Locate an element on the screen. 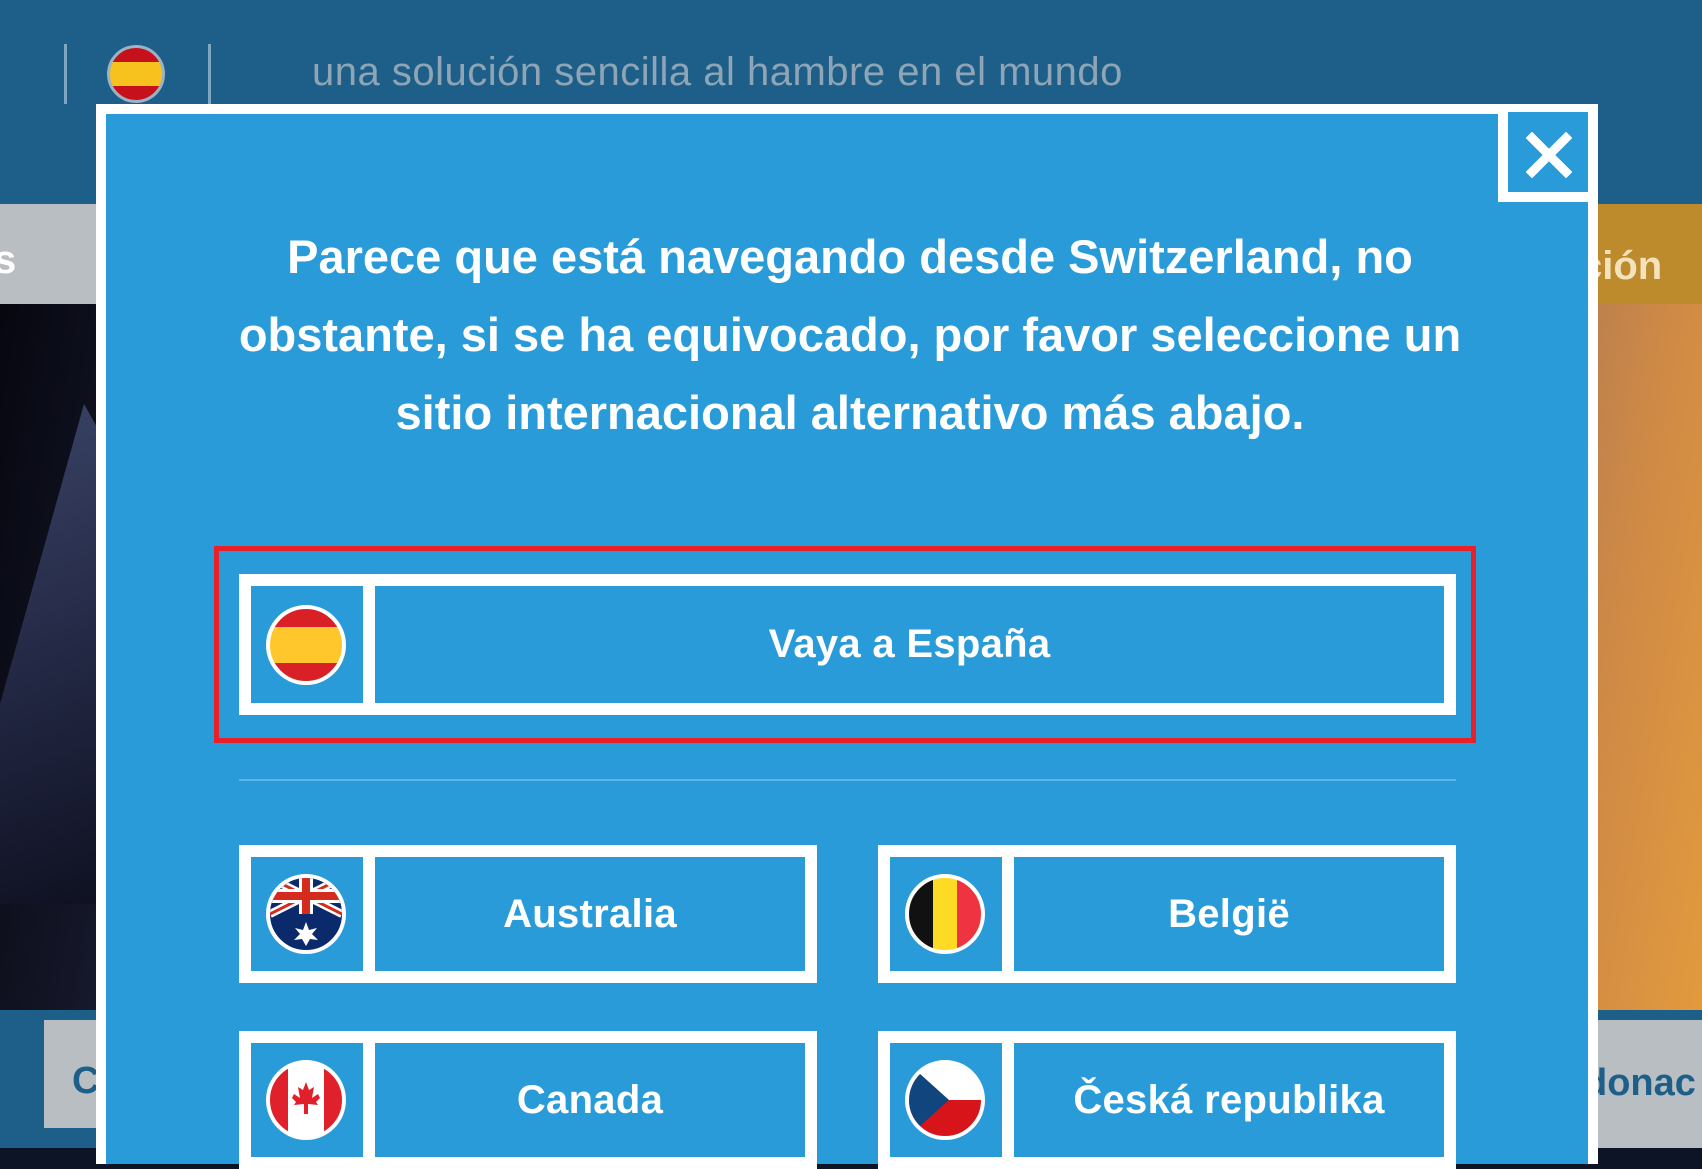  canada-flag-icon is located at coordinates (306, 1100).